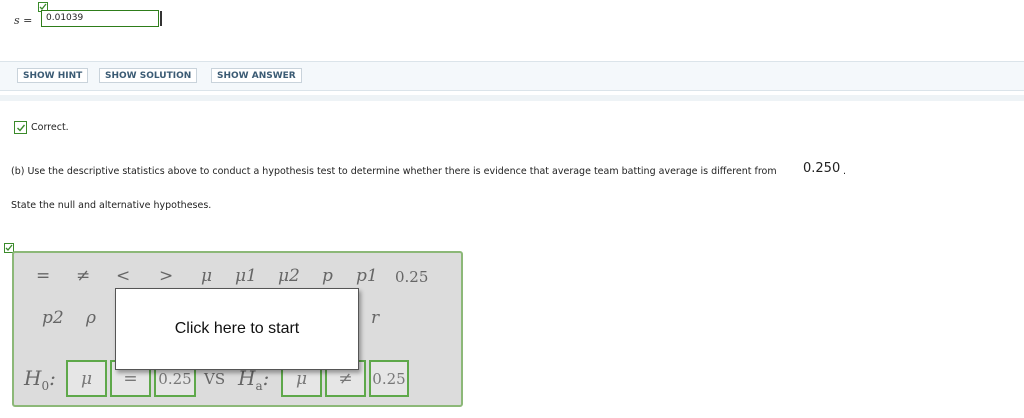 The image size is (1024, 418). What do you see at coordinates (53, 75) in the screenshot?
I see `show-hint-button: SHOW HINT` at bounding box center [53, 75].